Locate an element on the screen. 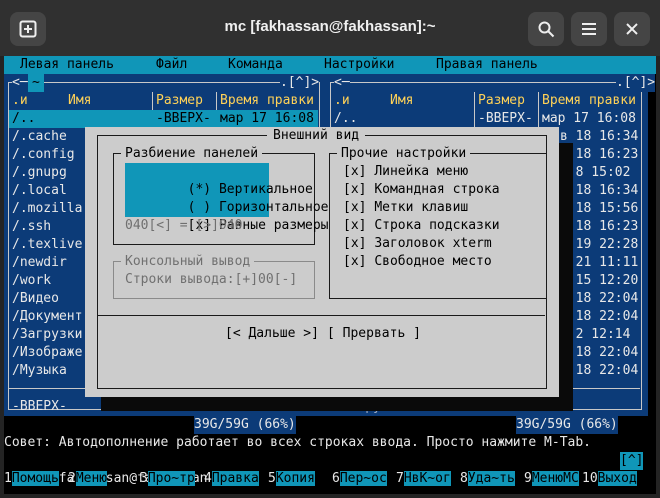 The height and width of the screenshot is (498, 660). fkey-copy: 5Копия is located at coordinates (291, 479).